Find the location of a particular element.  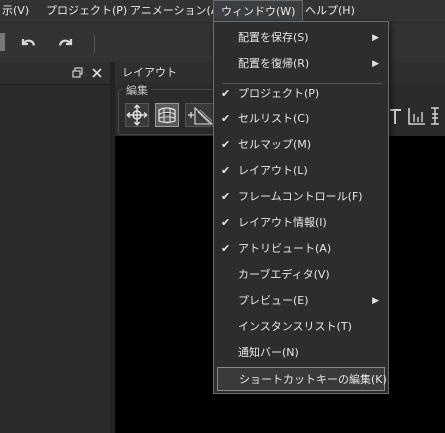

move-tool-icon is located at coordinates (137, 115).